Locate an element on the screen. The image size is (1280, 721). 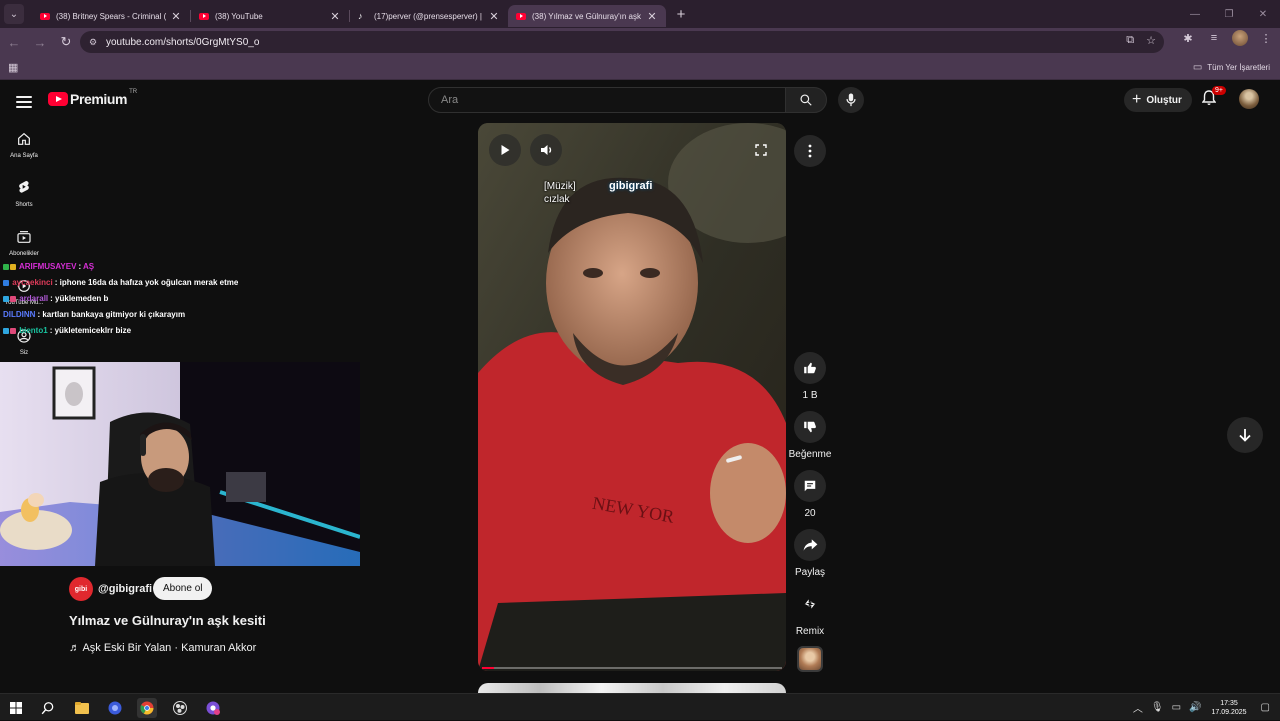
youtube-premium-logo: Premium TR is located at coordinates (92, 98).